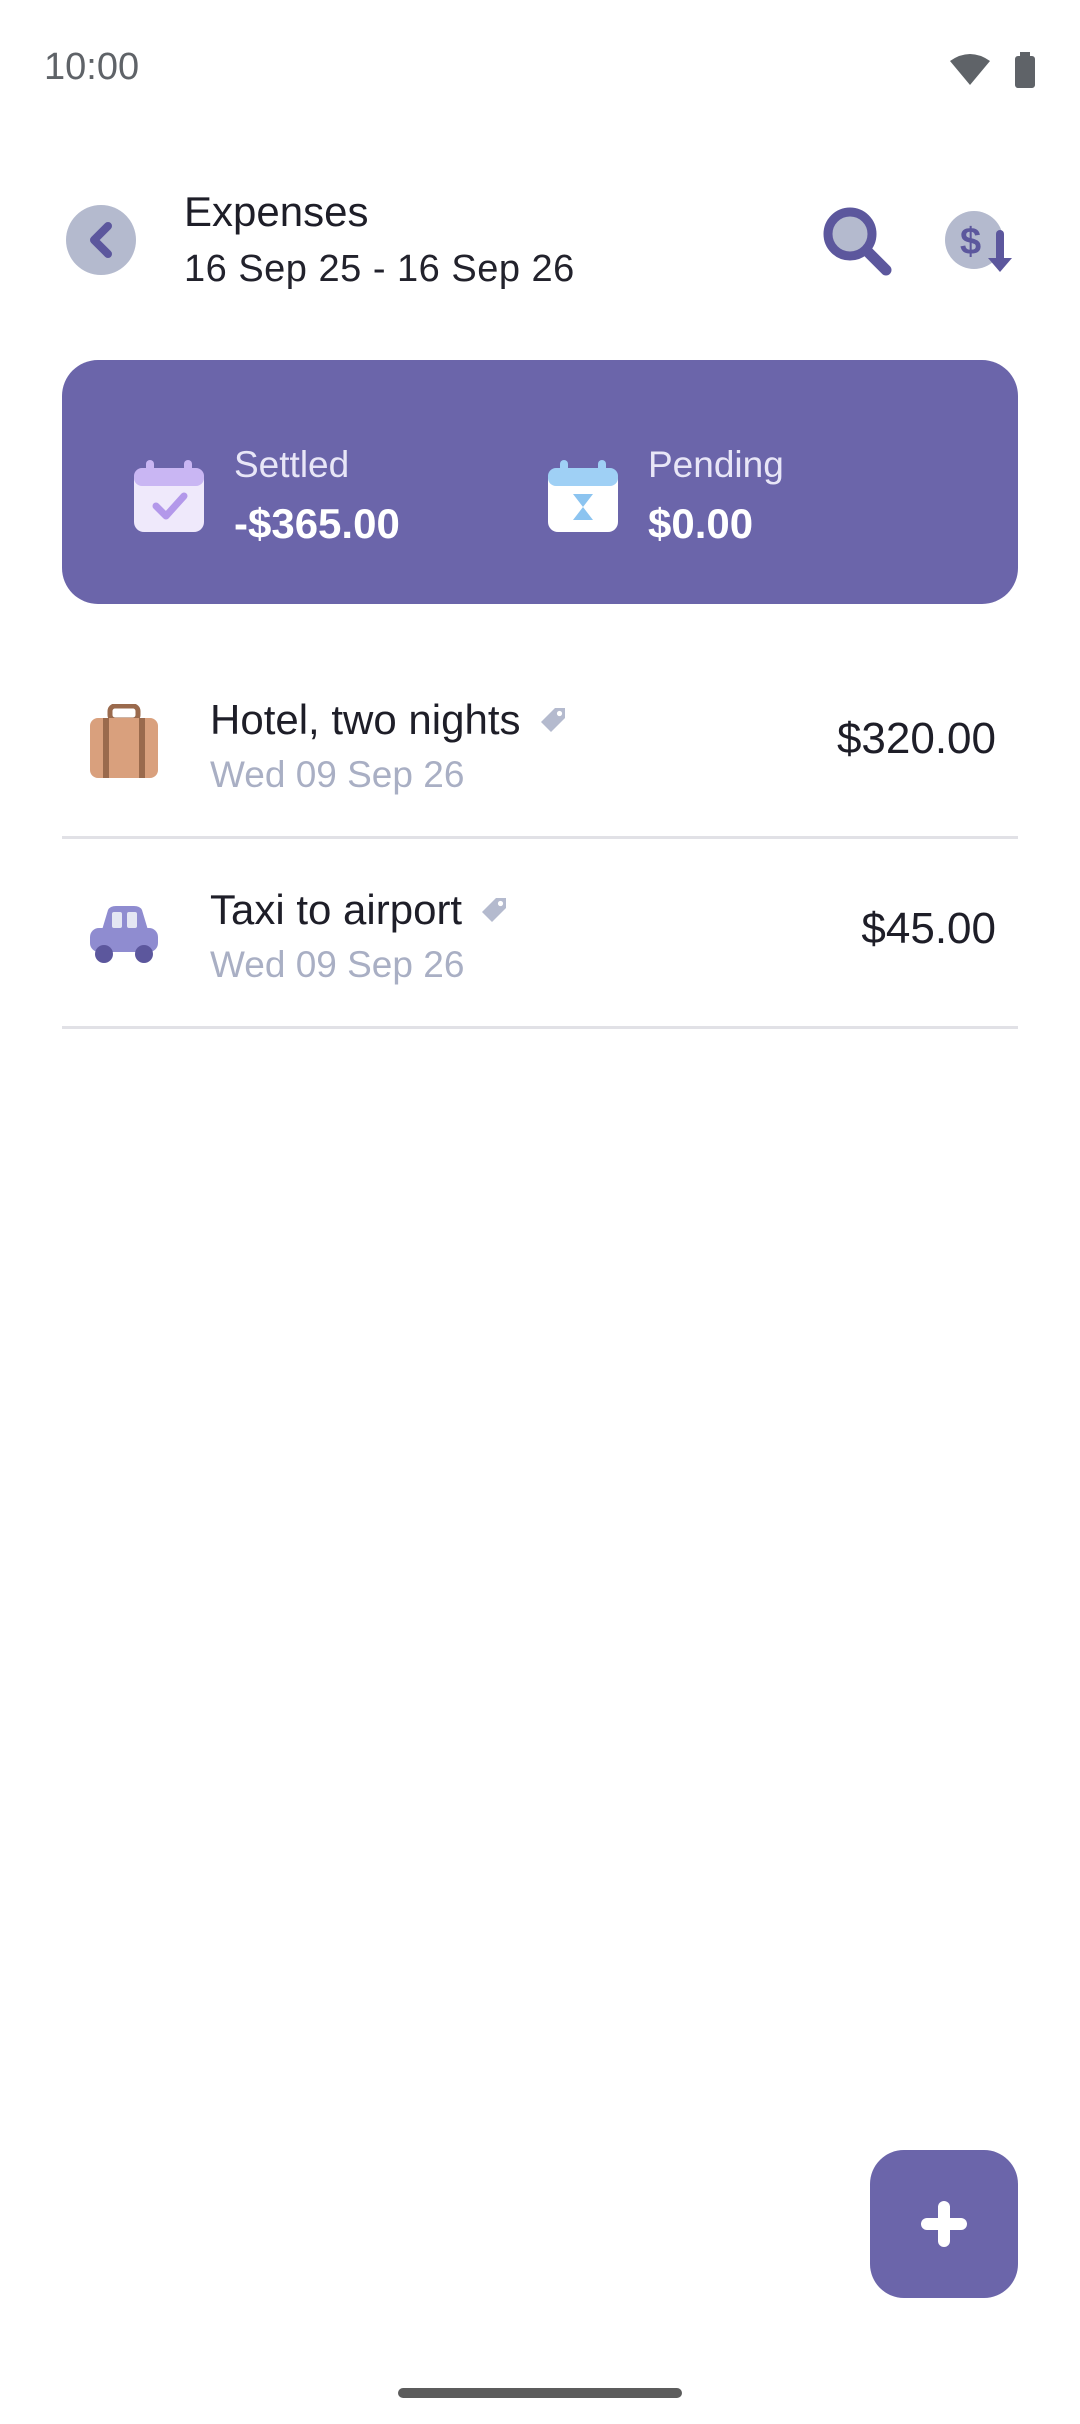 The width and height of the screenshot is (1080, 2424). What do you see at coordinates (266, 496) in the screenshot?
I see `settled-summary: Settled -$365.00` at bounding box center [266, 496].